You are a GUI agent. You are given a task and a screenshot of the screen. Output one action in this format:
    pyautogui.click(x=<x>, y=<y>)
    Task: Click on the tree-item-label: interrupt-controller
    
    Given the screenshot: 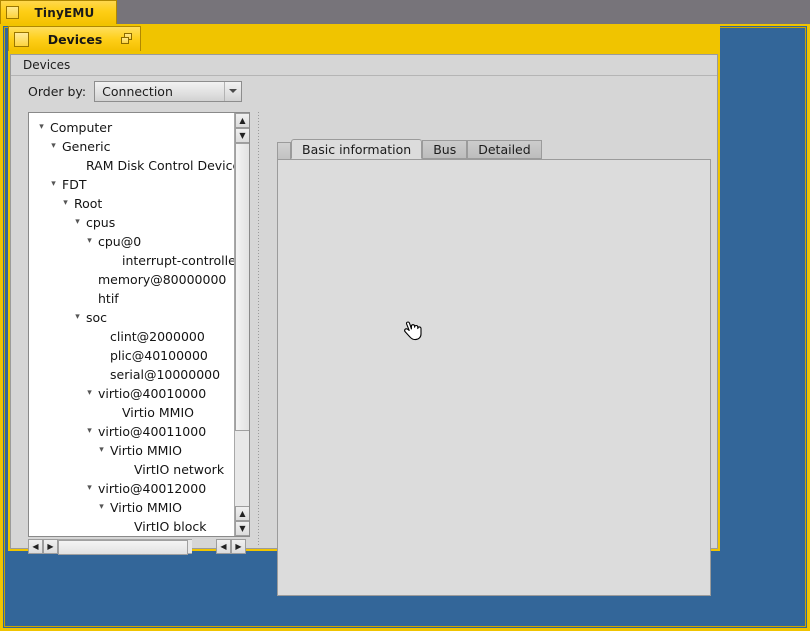 What is the action you would take?
    pyautogui.click(x=178, y=260)
    